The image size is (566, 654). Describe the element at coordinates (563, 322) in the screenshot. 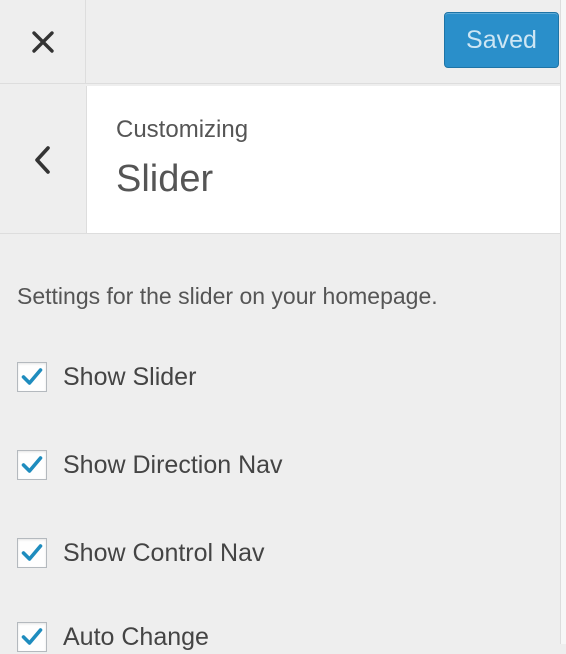

I see `sidebar-edge` at that location.